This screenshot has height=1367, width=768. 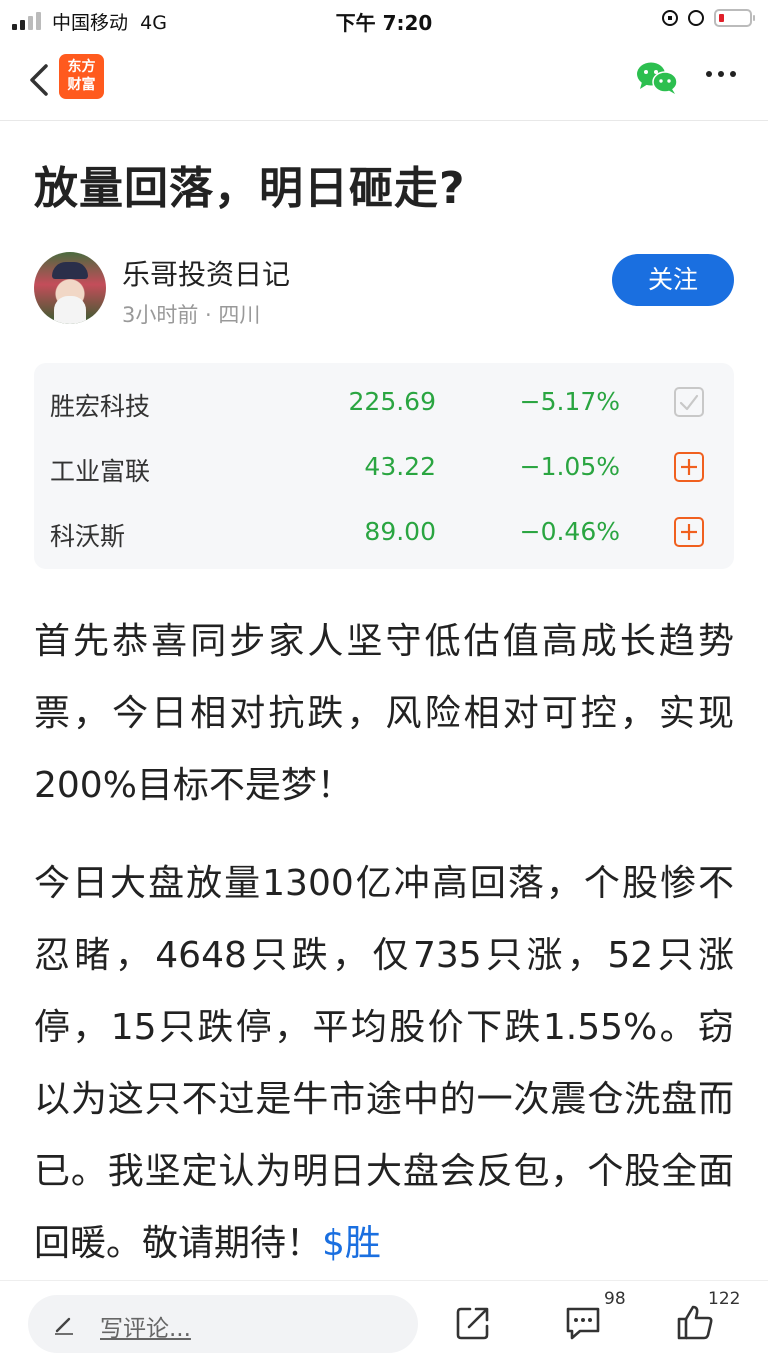 I want to click on stock-price: 225.69, so click(x=392, y=401).